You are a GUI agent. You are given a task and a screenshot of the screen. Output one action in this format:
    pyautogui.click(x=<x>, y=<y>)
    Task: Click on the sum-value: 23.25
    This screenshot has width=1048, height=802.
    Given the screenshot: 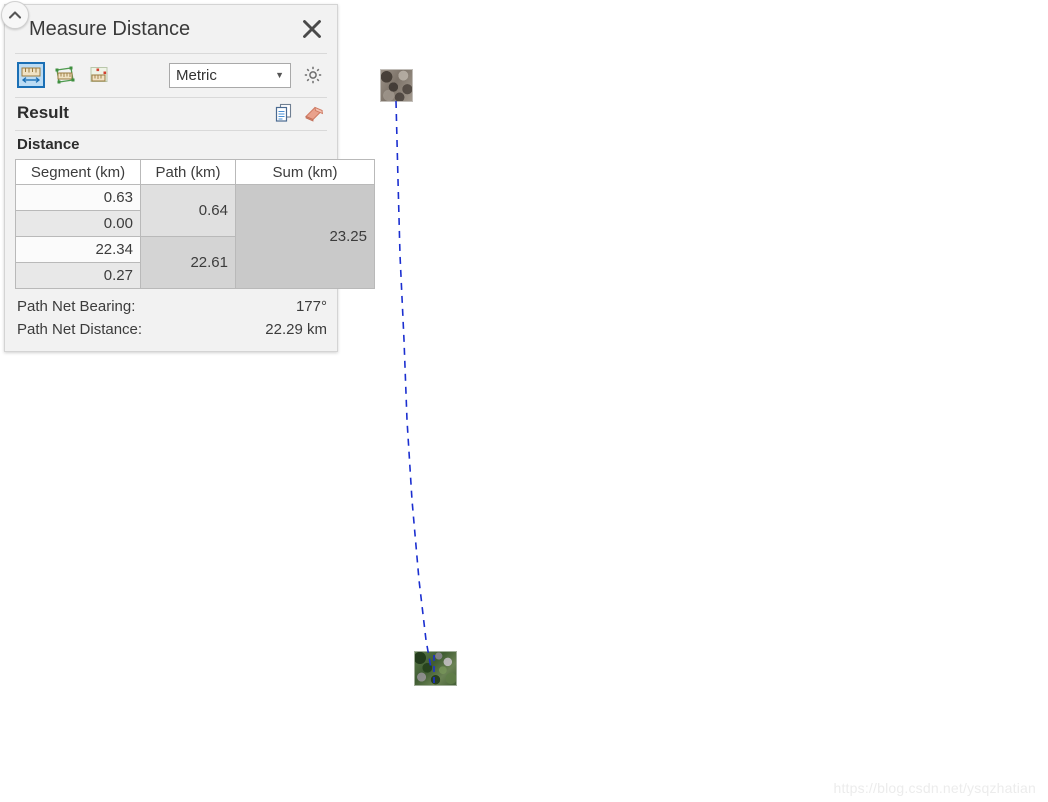 What is the action you would take?
    pyautogui.click(x=305, y=236)
    